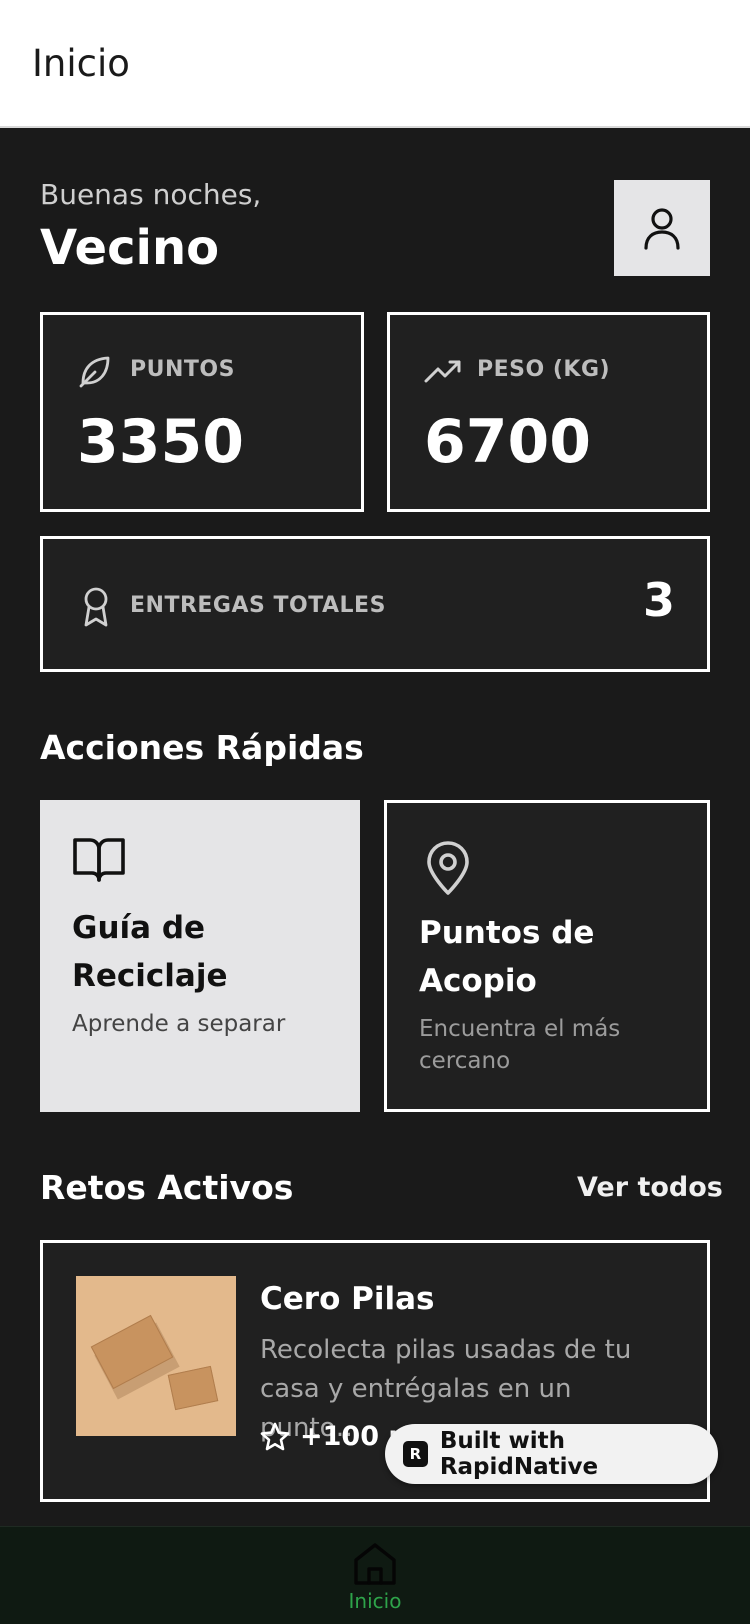  Describe the element at coordinates (258, 605) in the screenshot. I see `deliveries-label: ENTREGAS TOTALES` at that location.